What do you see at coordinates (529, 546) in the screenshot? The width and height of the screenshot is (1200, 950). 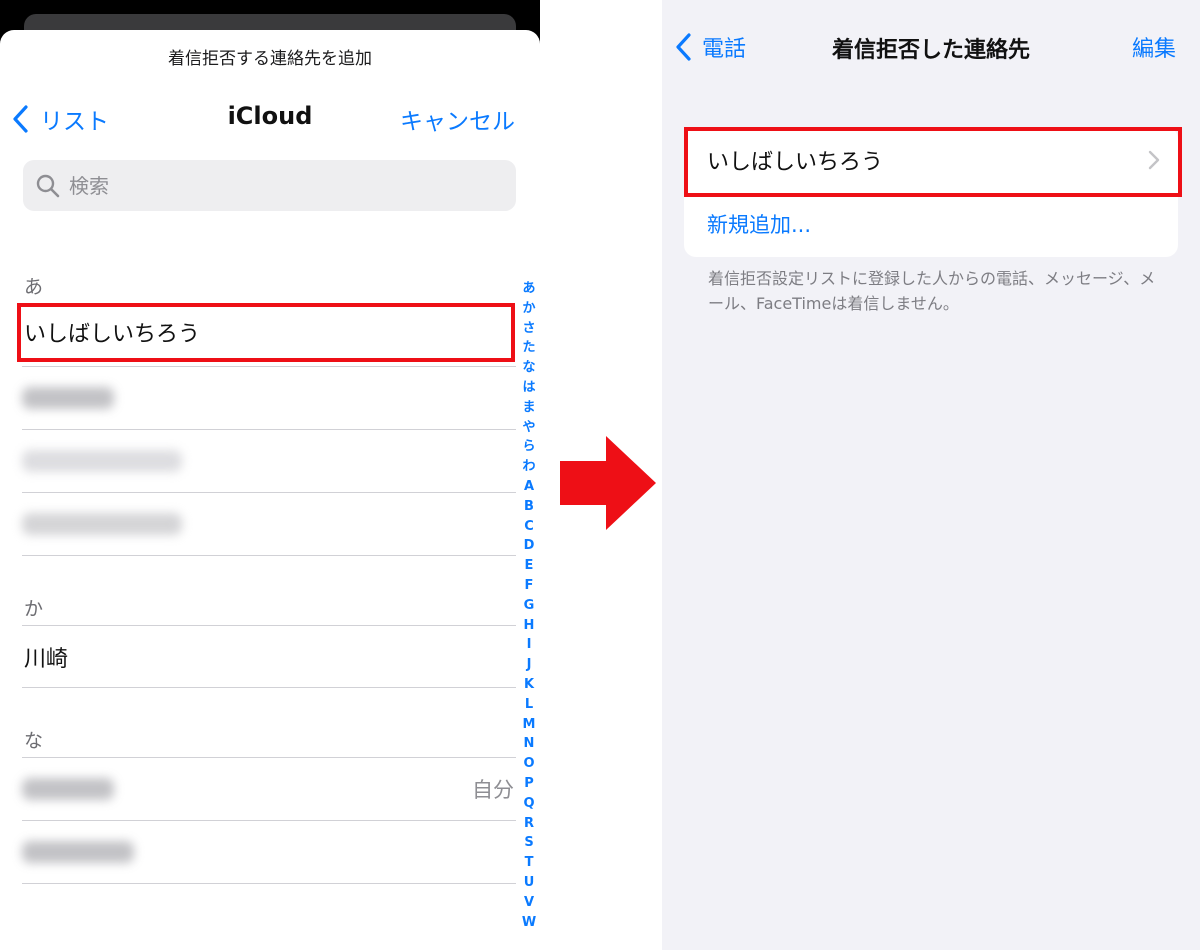 I see `index-letter: D` at bounding box center [529, 546].